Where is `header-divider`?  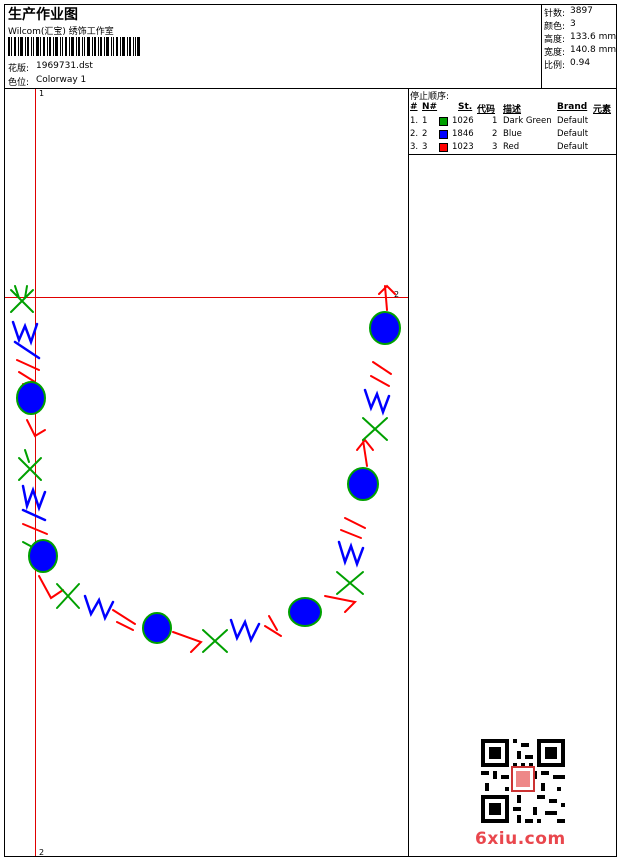
header-divider is located at coordinates (310, 88).